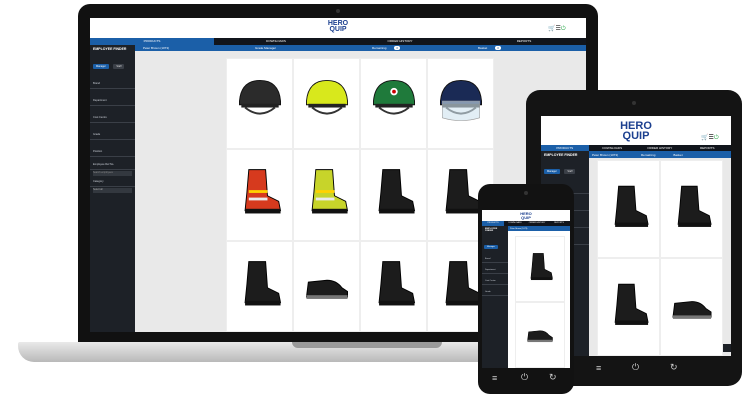 The image size is (747, 397). What do you see at coordinates (552, 171) in the screenshot?
I see `tablet-manager-button: Manager` at bounding box center [552, 171].